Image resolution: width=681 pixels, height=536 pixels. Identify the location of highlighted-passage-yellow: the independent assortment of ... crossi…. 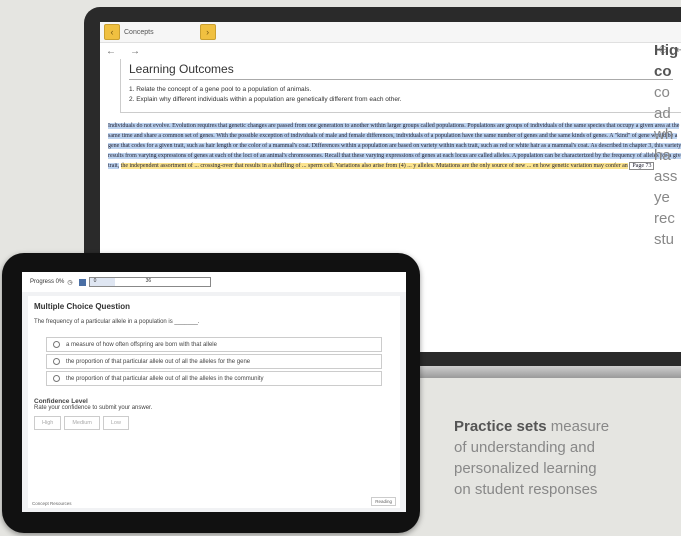
(374, 166).